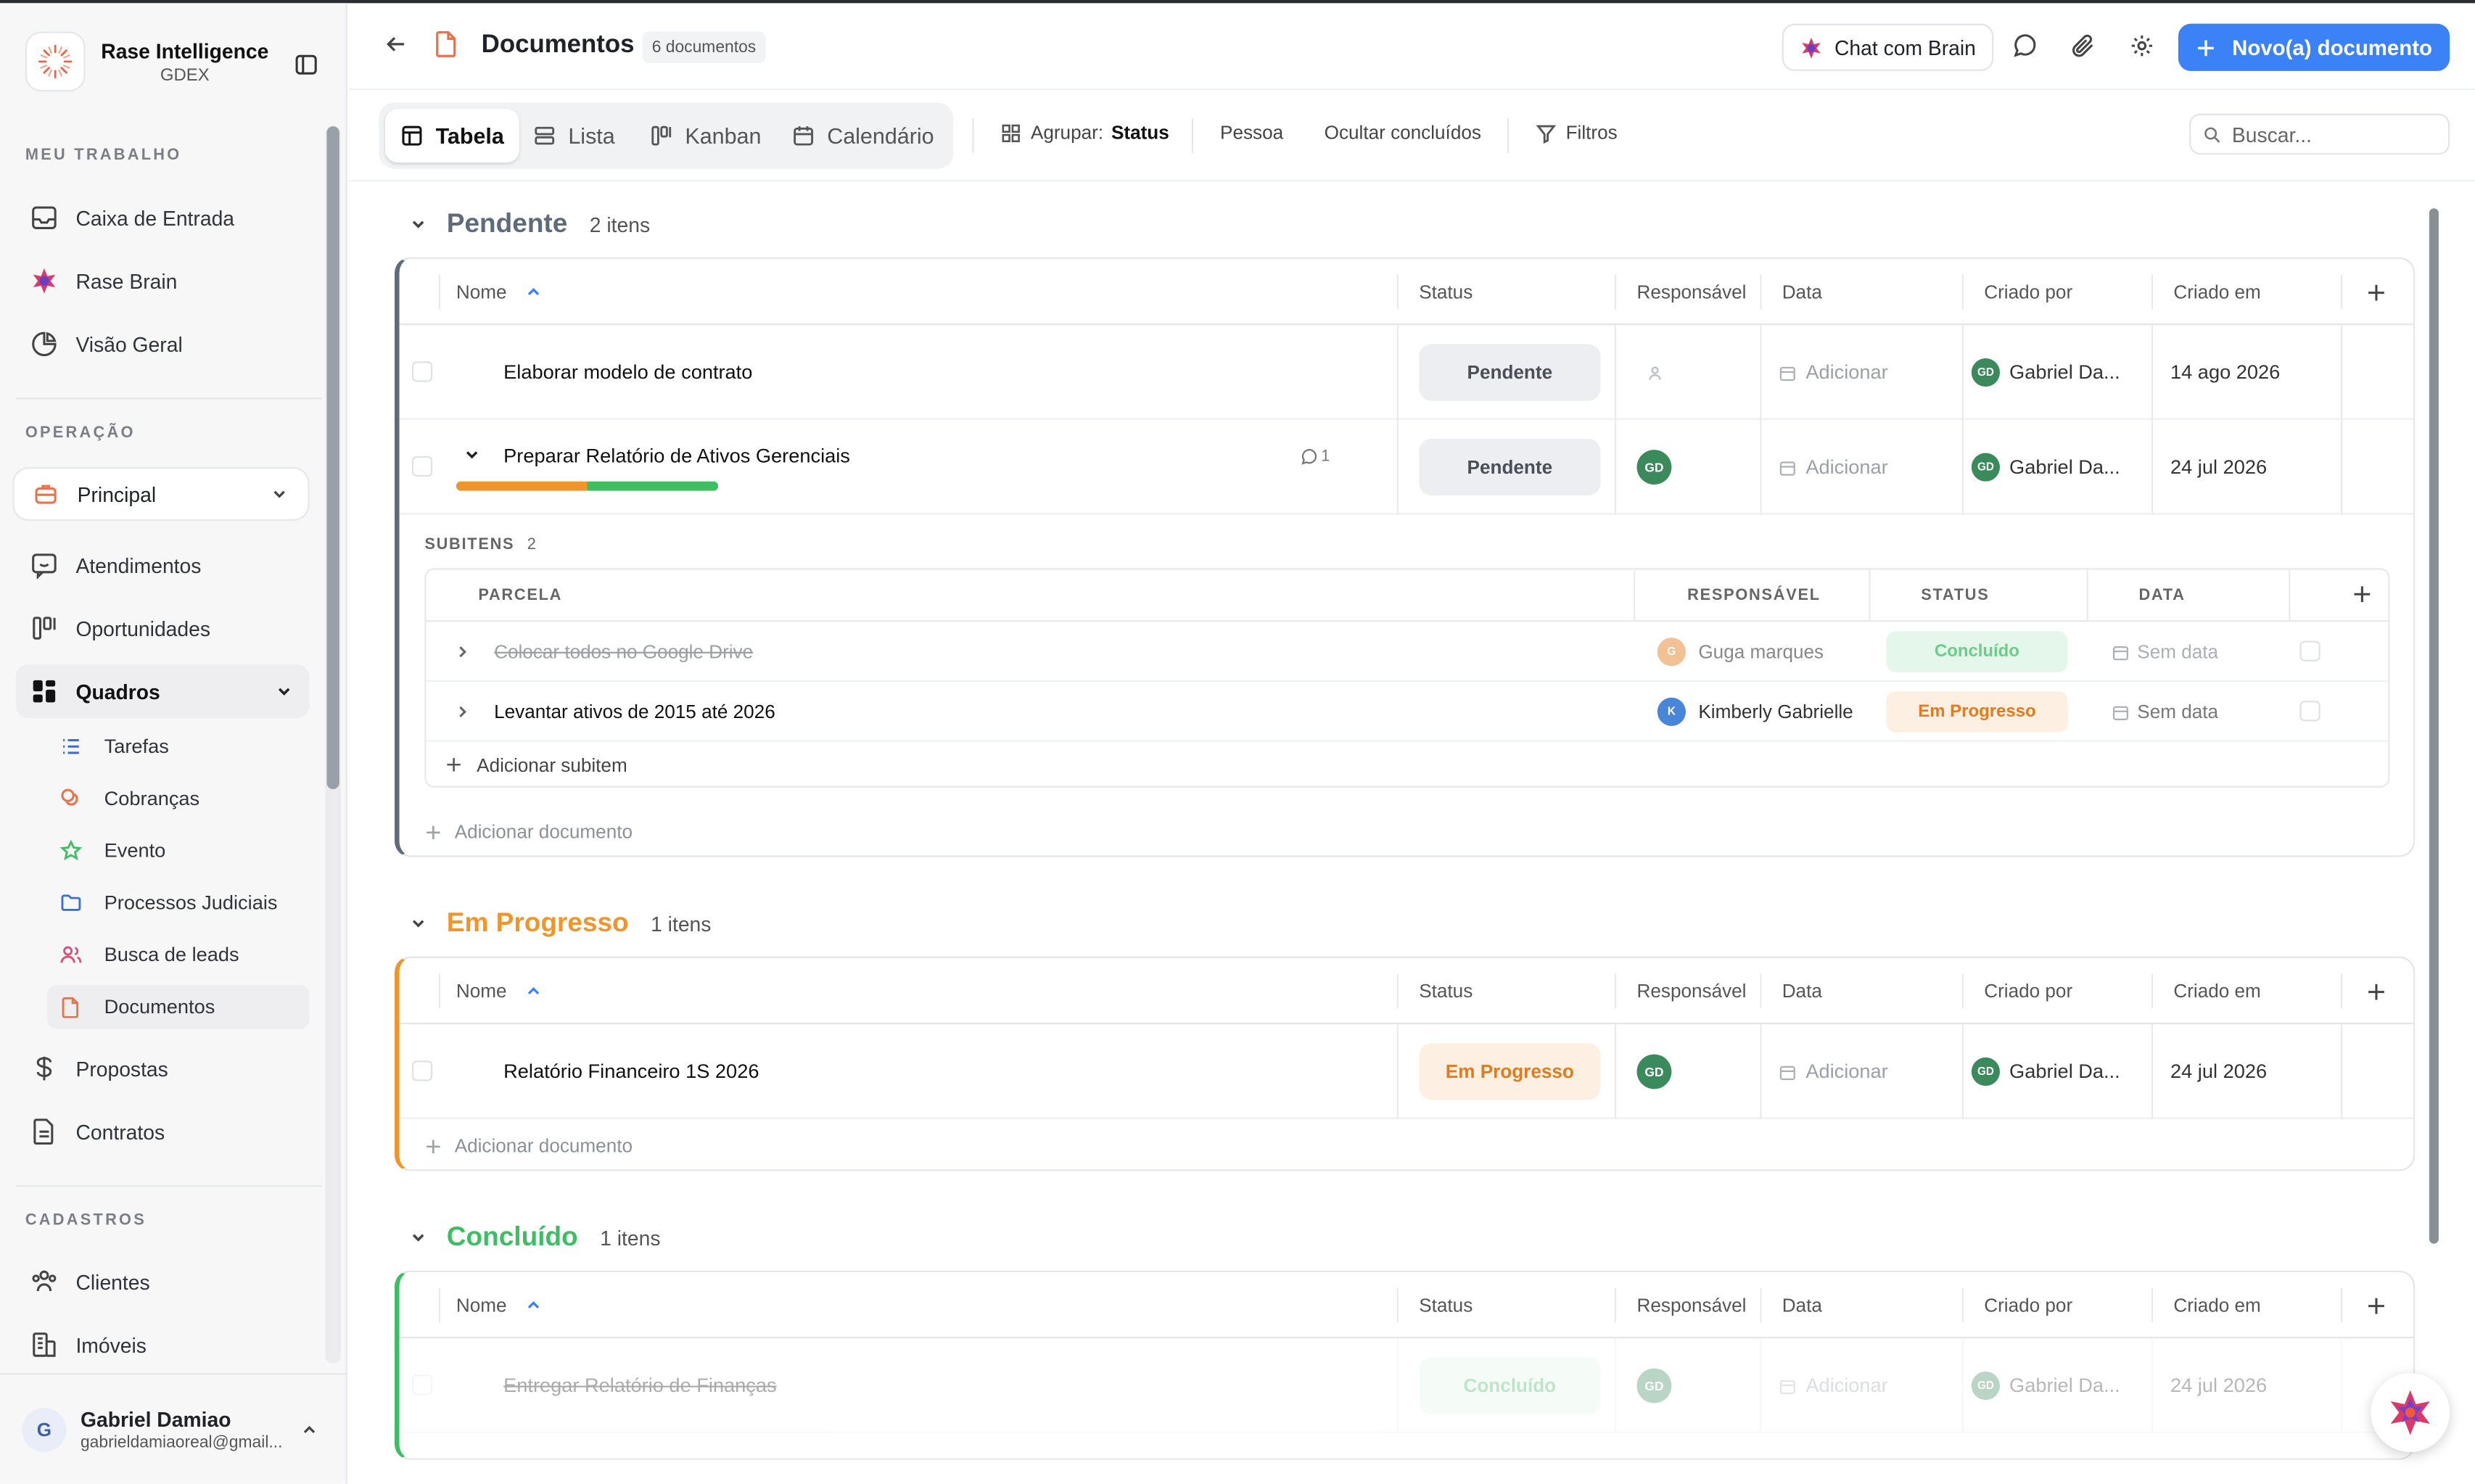 The height and width of the screenshot is (1484, 2475). What do you see at coordinates (1755, 712) in the screenshot?
I see `subitem-assignee: K Kimberly Gabrielle` at bounding box center [1755, 712].